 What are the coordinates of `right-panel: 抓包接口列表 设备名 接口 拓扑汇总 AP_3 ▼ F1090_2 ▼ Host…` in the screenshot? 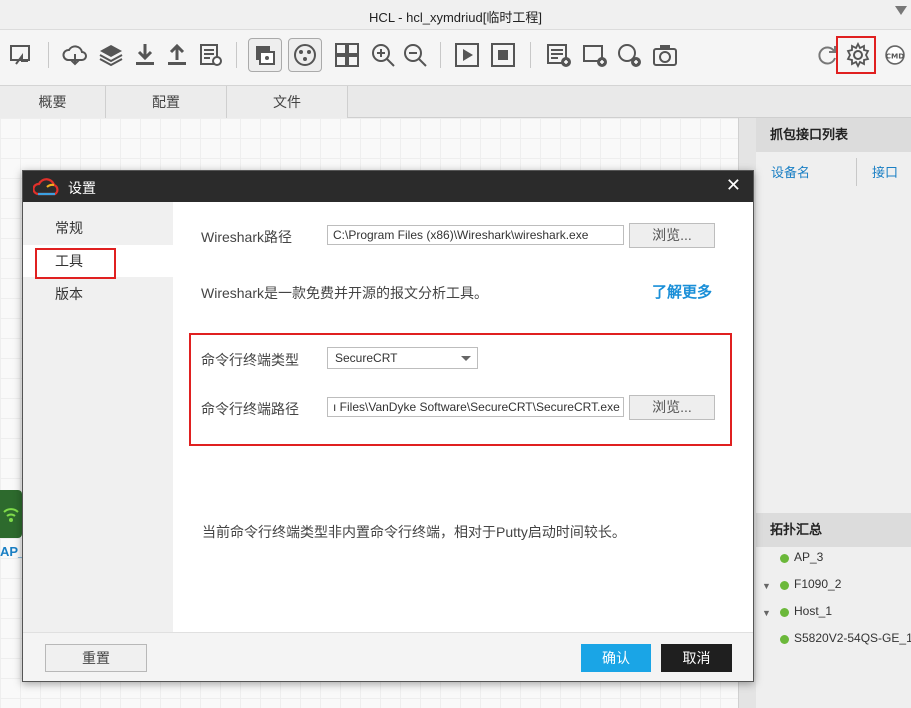 It's located at (833, 413).